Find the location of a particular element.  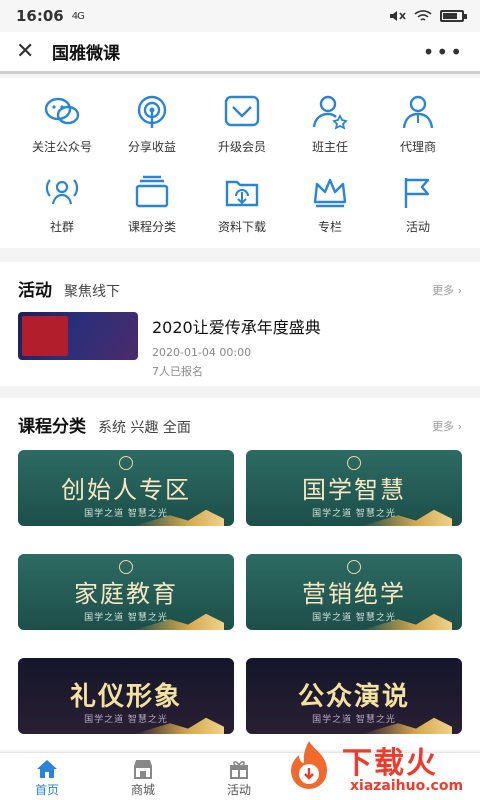

tab-home: 首页 is located at coordinates (47, 777).